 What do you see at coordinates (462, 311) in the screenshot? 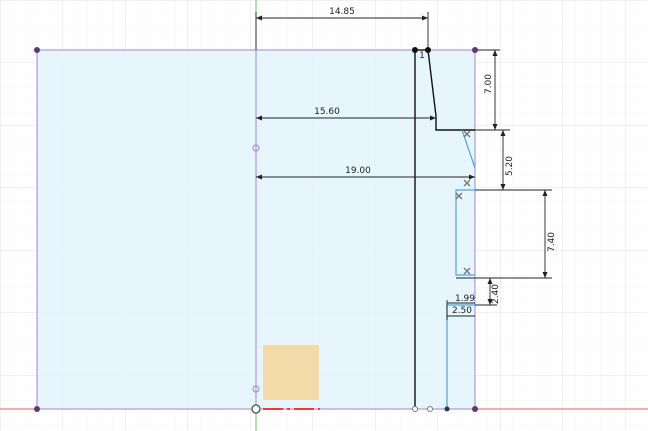
I see `dim-small-h2: 2.50` at bounding box center [462, 311].